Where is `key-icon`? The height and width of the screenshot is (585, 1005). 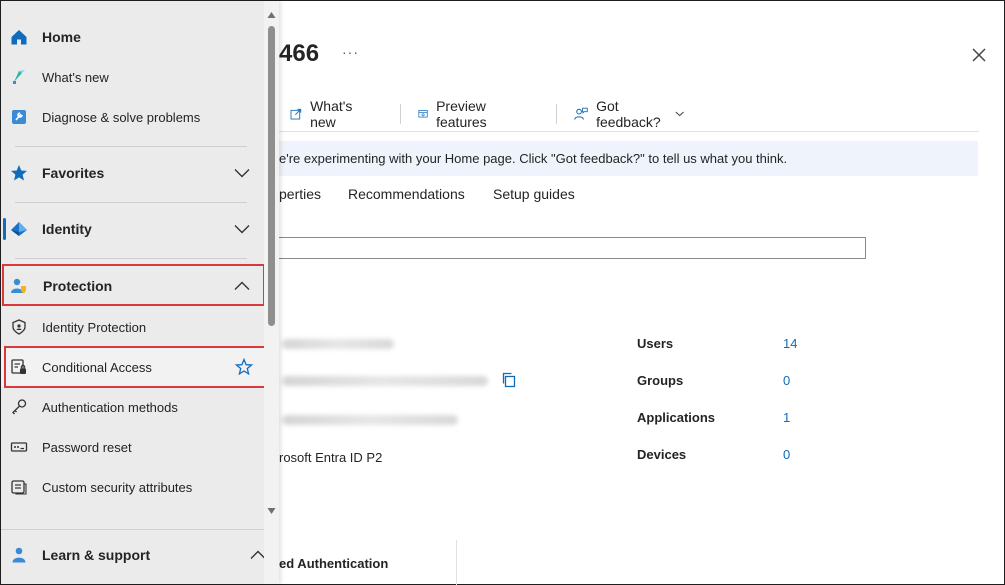
key-icon is located at coordinates (19, 407).